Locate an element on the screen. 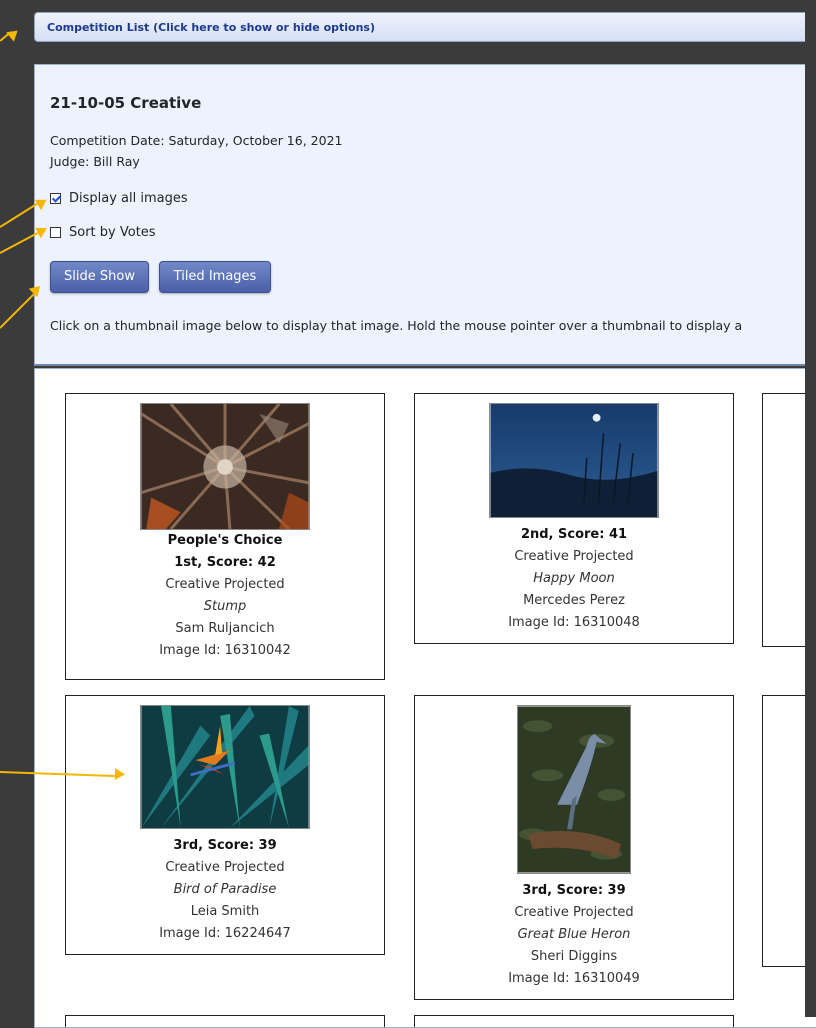 Image resolution: width=816 pixels, height=1028 pixels. display-all-images-option: Display all images is located at coordinates (119, 198).